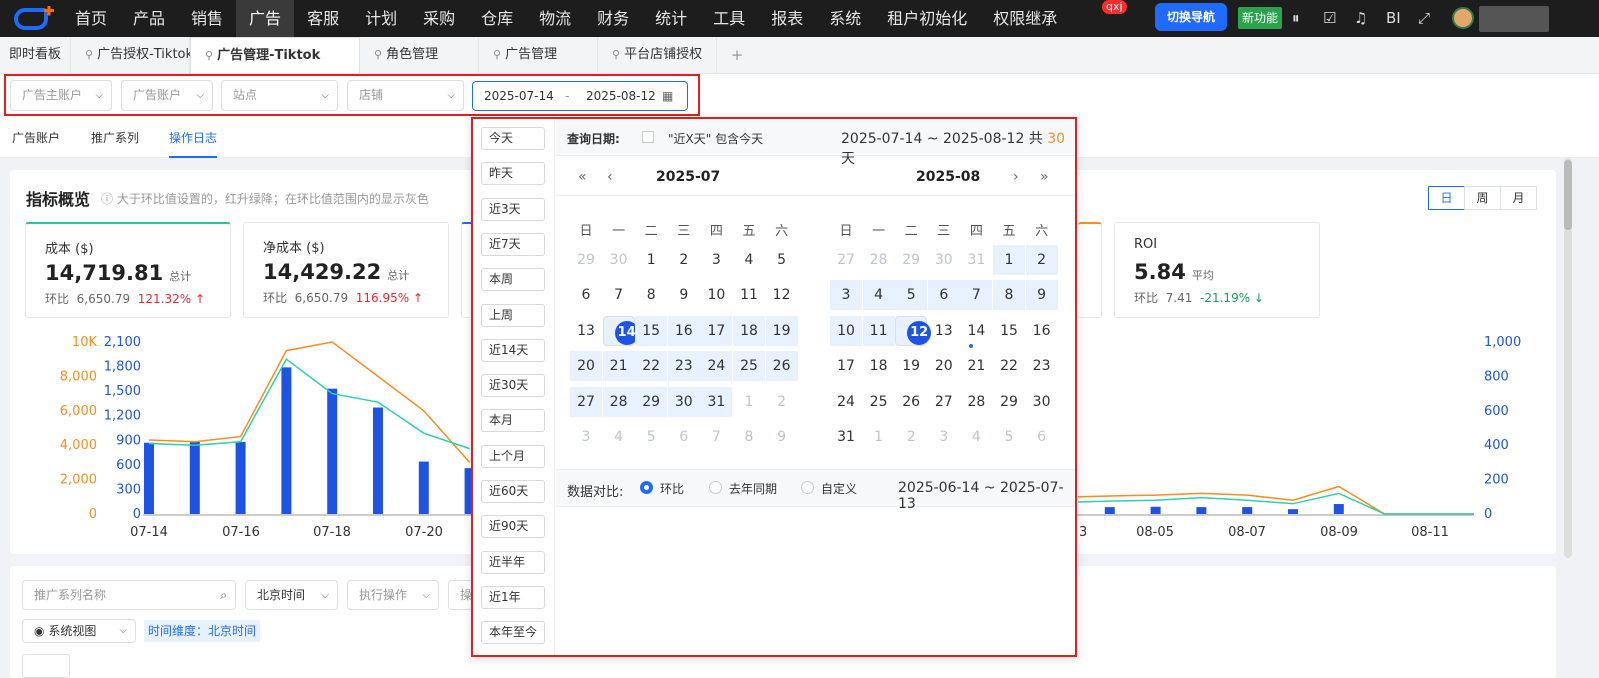  I want to click on nav-item: 销售, so click(207, 18).